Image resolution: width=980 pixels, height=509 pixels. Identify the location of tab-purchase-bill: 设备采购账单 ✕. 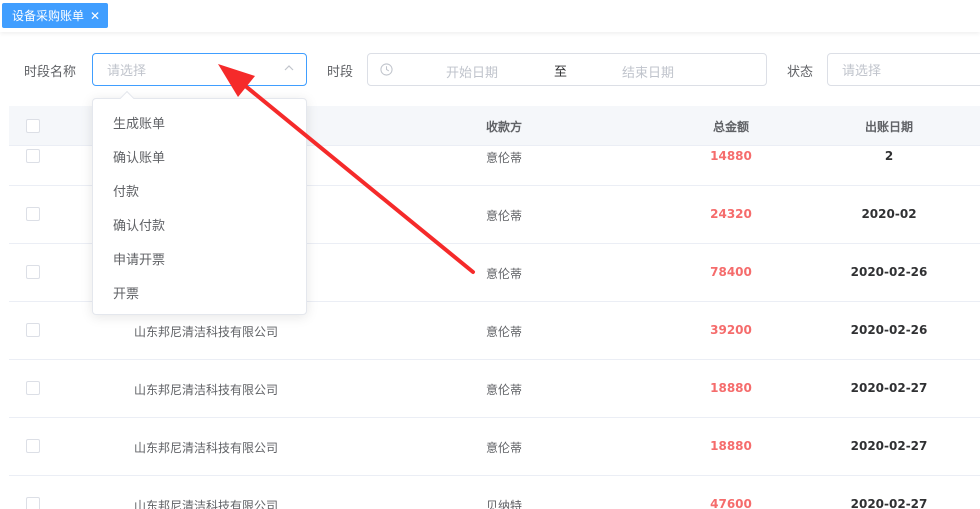
(55, 15).